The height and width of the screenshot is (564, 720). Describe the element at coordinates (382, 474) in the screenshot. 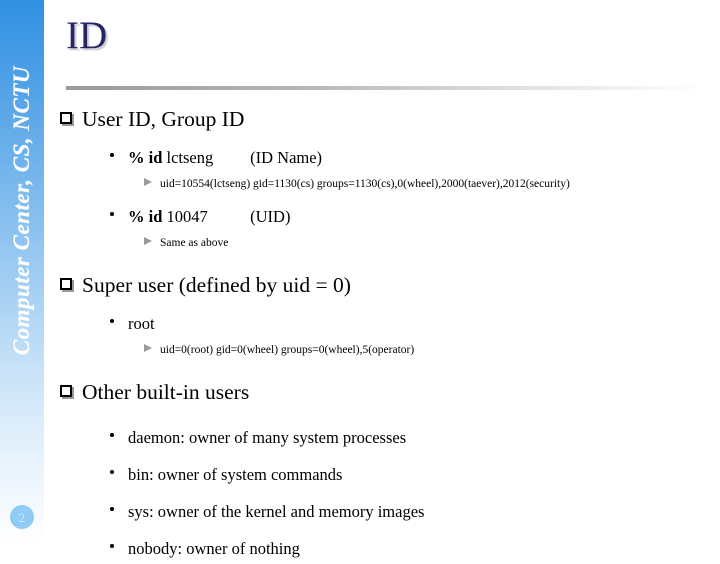

I see `list-item: bin: owner of system commands` at that location.